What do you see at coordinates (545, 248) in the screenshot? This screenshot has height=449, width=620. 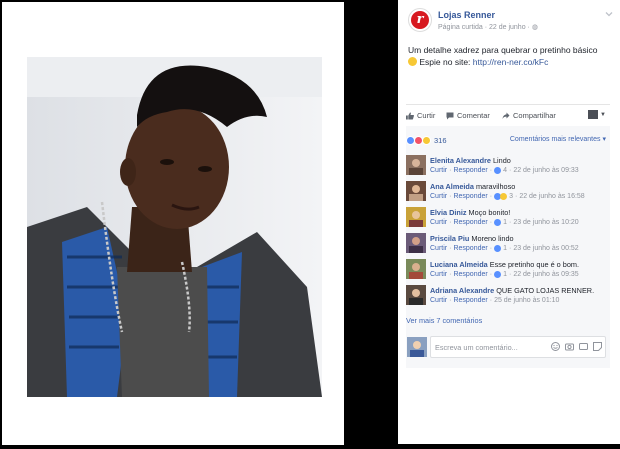 I see `comment-time: 23 de junho às 00:52` at bounding box center [545, 248].